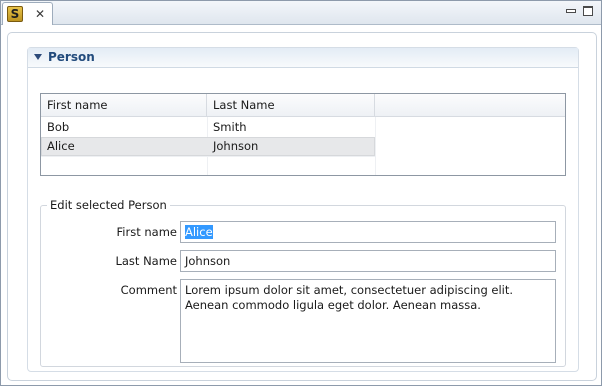  Describe the element at coordinates (61, 146) in the screenshot. I see `cell-first-name: Alice` at that location.